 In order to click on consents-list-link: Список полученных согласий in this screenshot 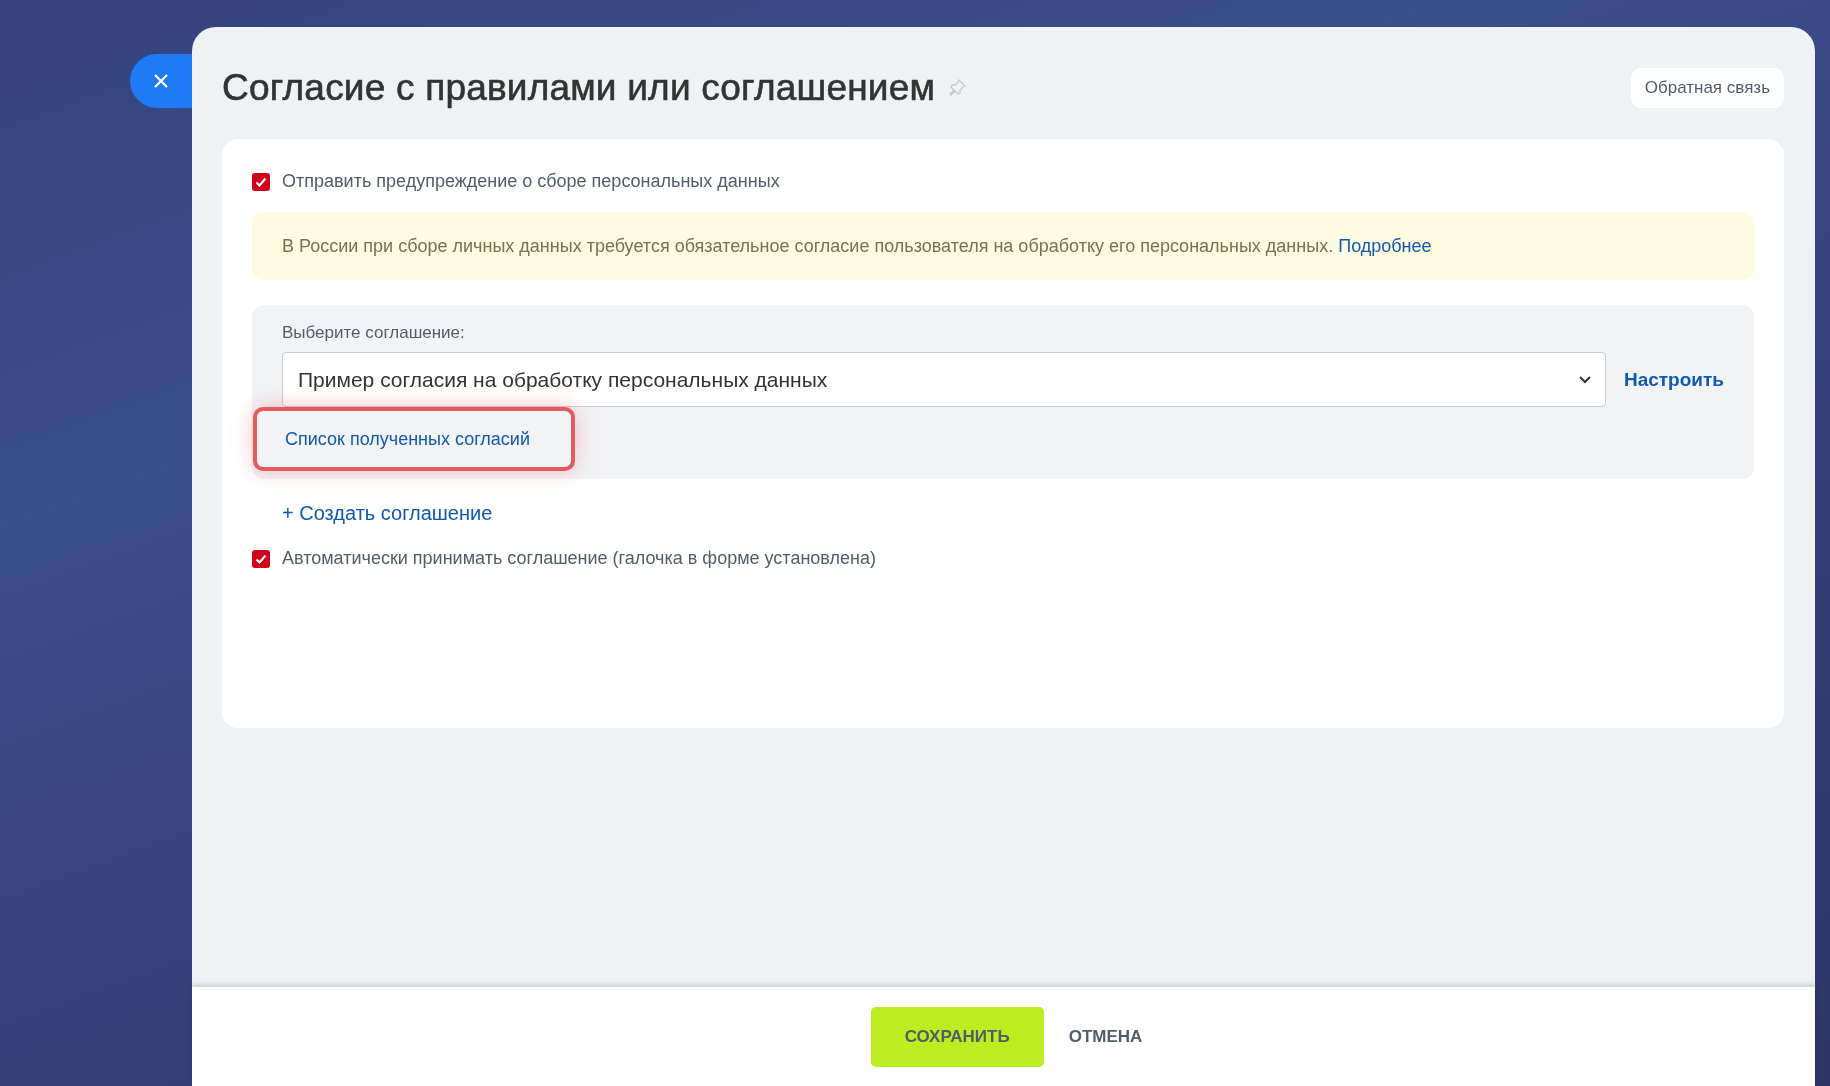, I will do `click(407, 439)`.